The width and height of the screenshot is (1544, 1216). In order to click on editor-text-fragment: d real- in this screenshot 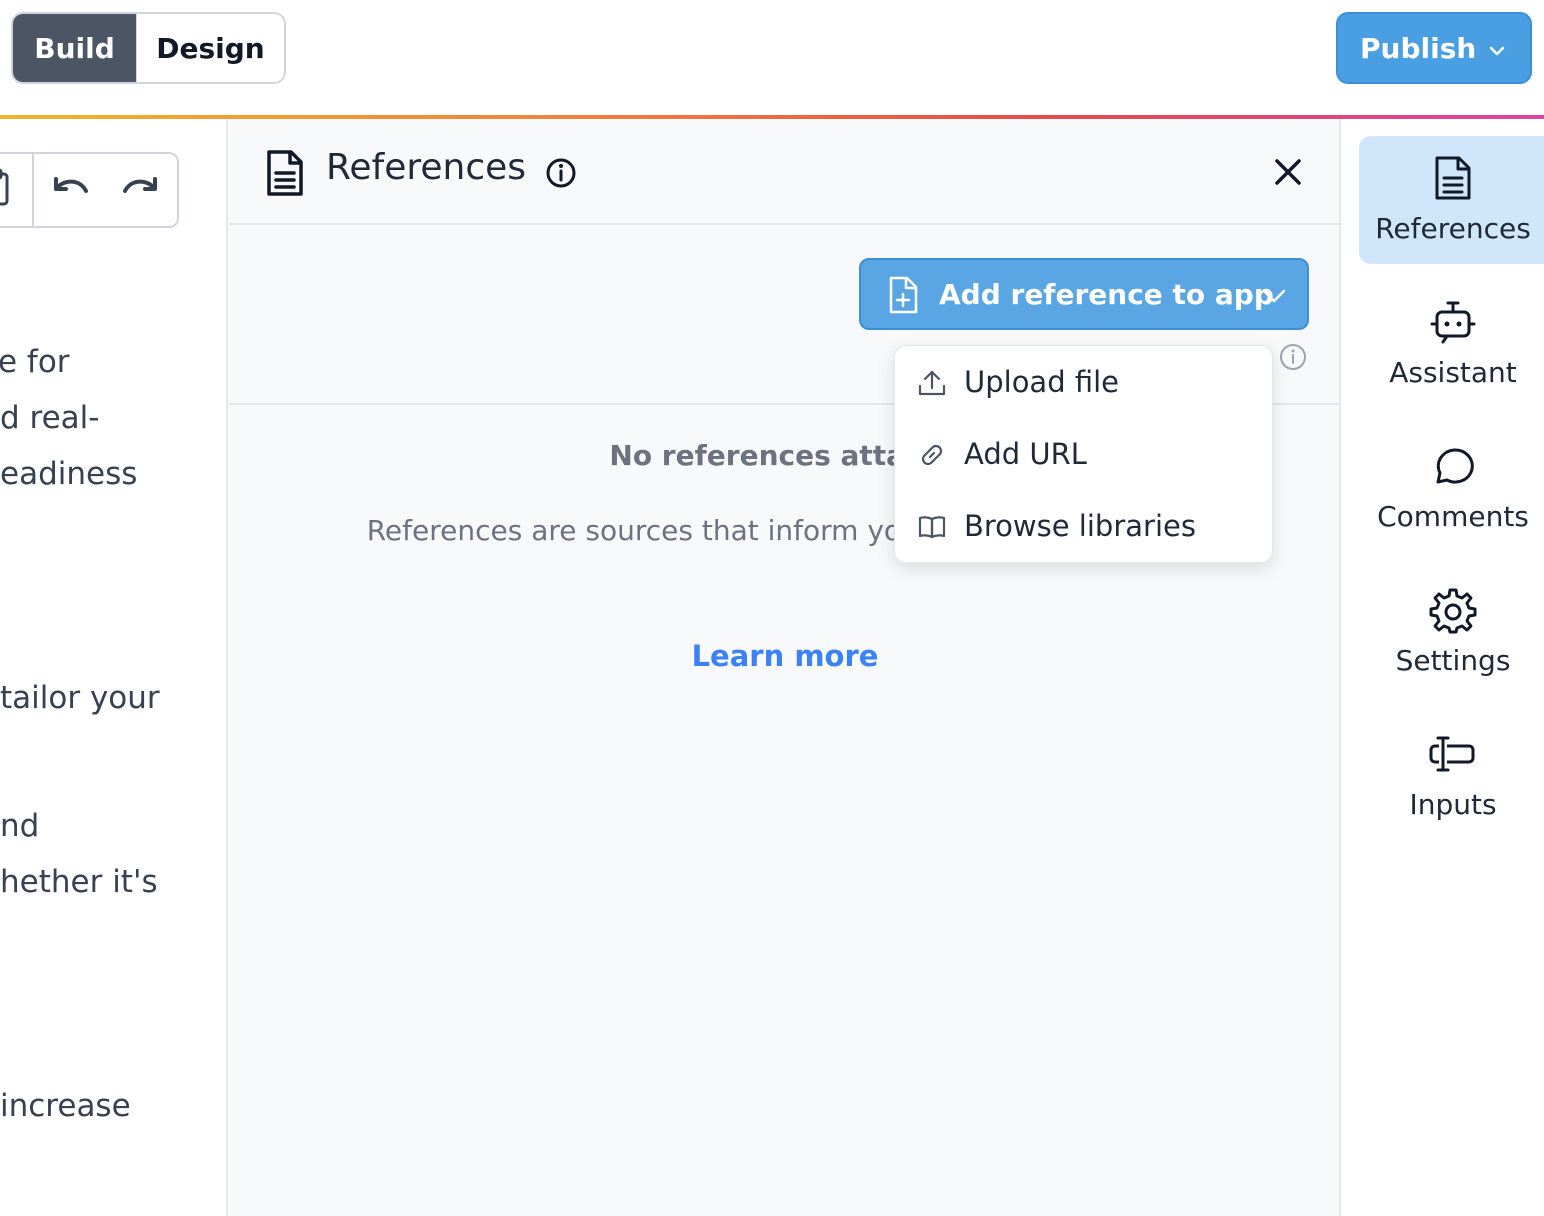, I will do `click(50, 418)`.